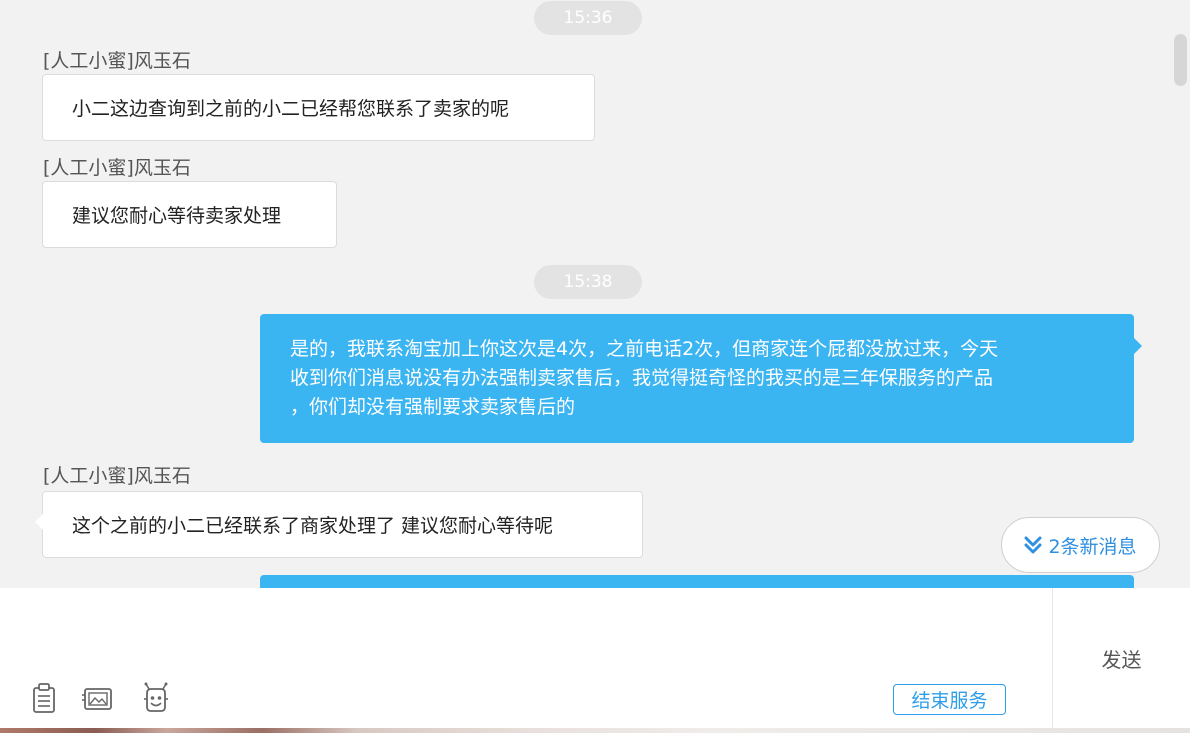 The width and height of the screenshot is (1190, 733). Describe the element at coordinates (1092, 546) in the screenshot. I see `new-messages-label: 2条新消息` at that location.